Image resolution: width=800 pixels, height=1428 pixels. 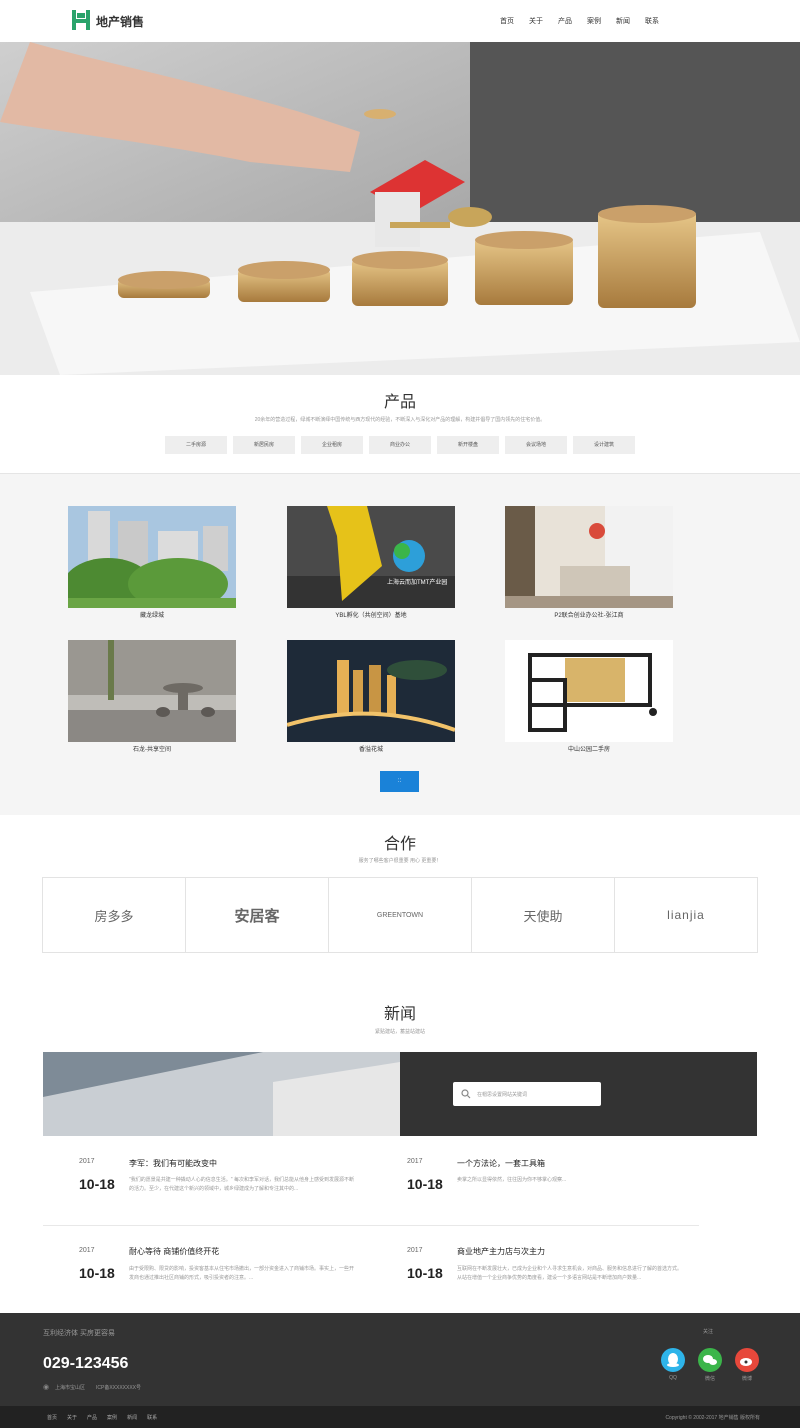 What do you see at coordinates (120, 21) in the screenshot?
I see `brand-title: 地产销售` at bounding box center [120, 21].